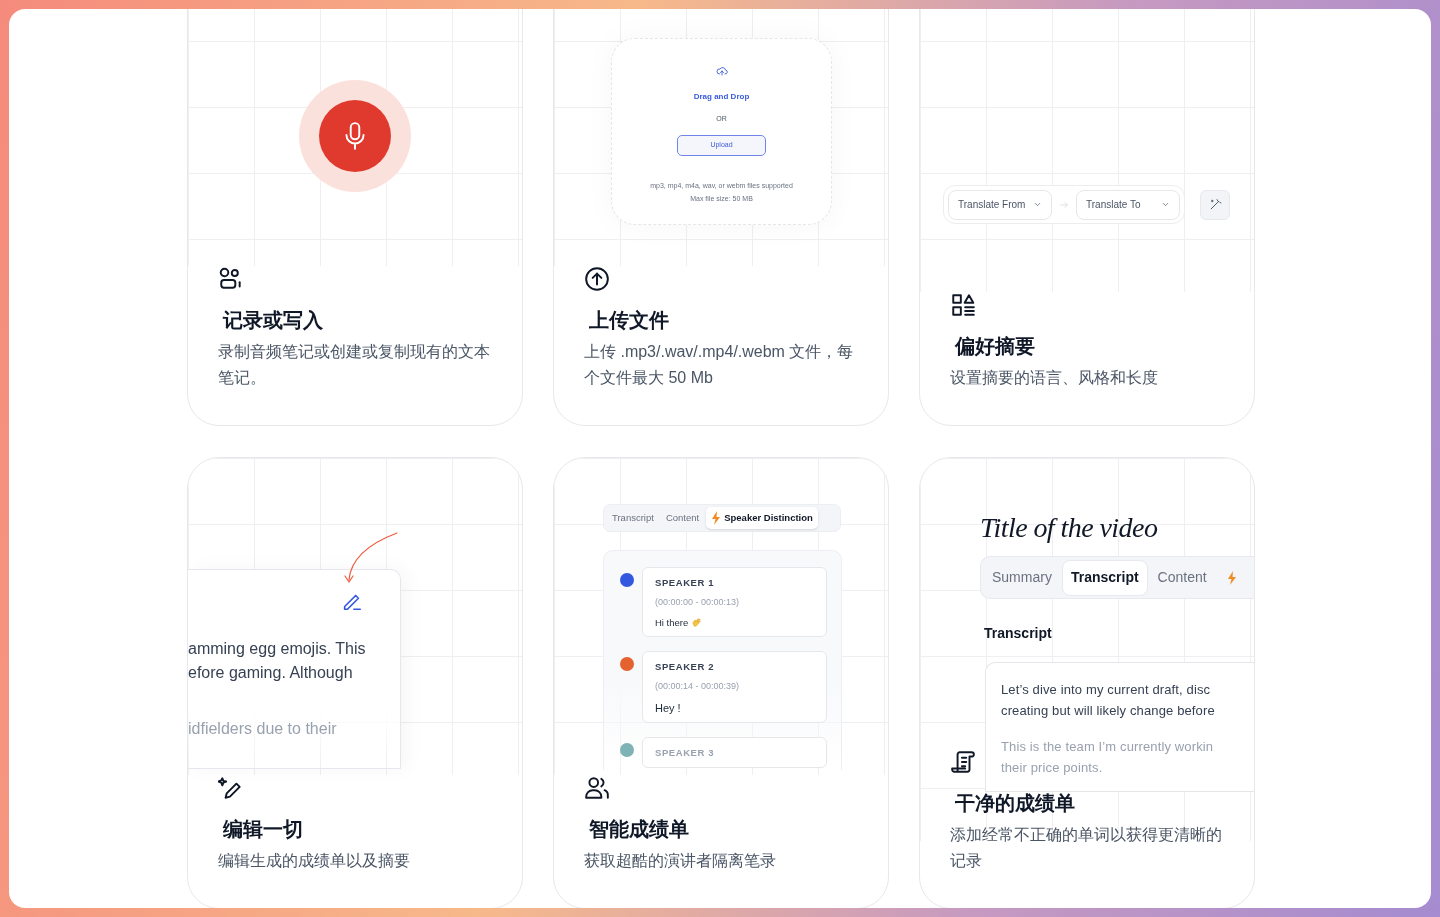 The width and height of the screenshot is (1440, 917). I want to click on editor-text-line: amming egg emojis. This, so click(277, 649).